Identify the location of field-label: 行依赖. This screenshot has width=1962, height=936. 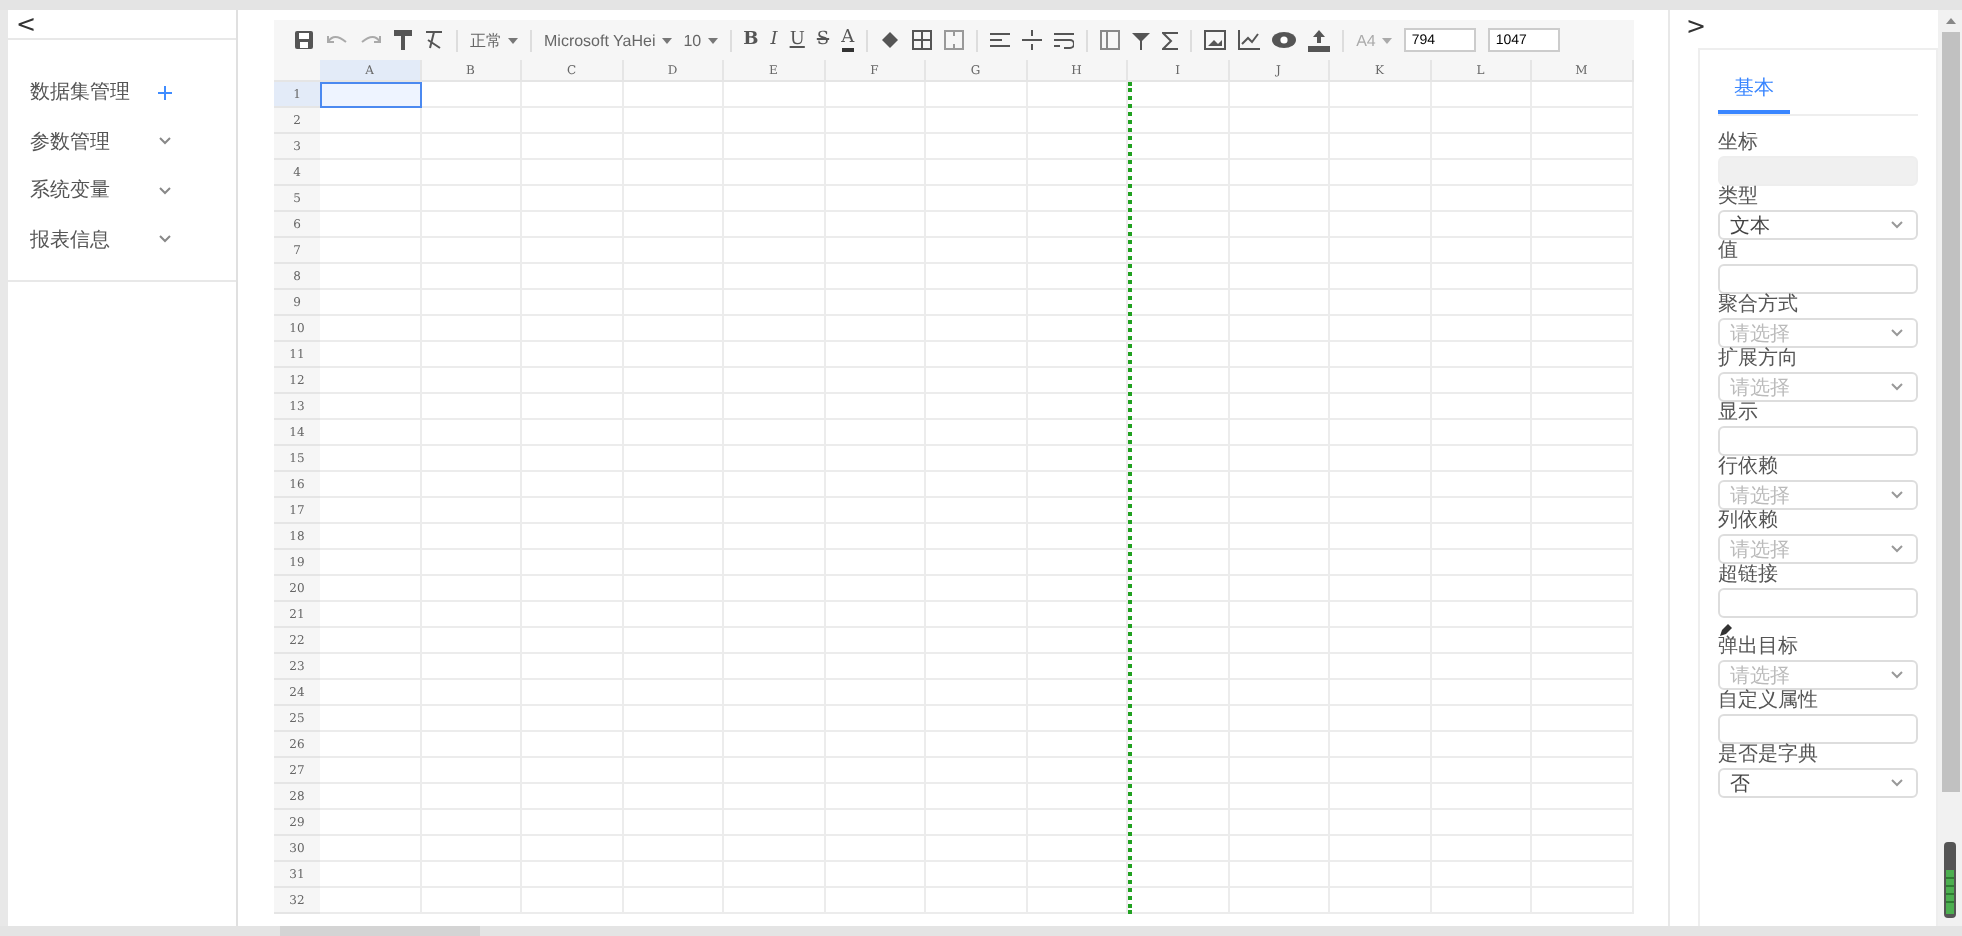
(1749, 467).